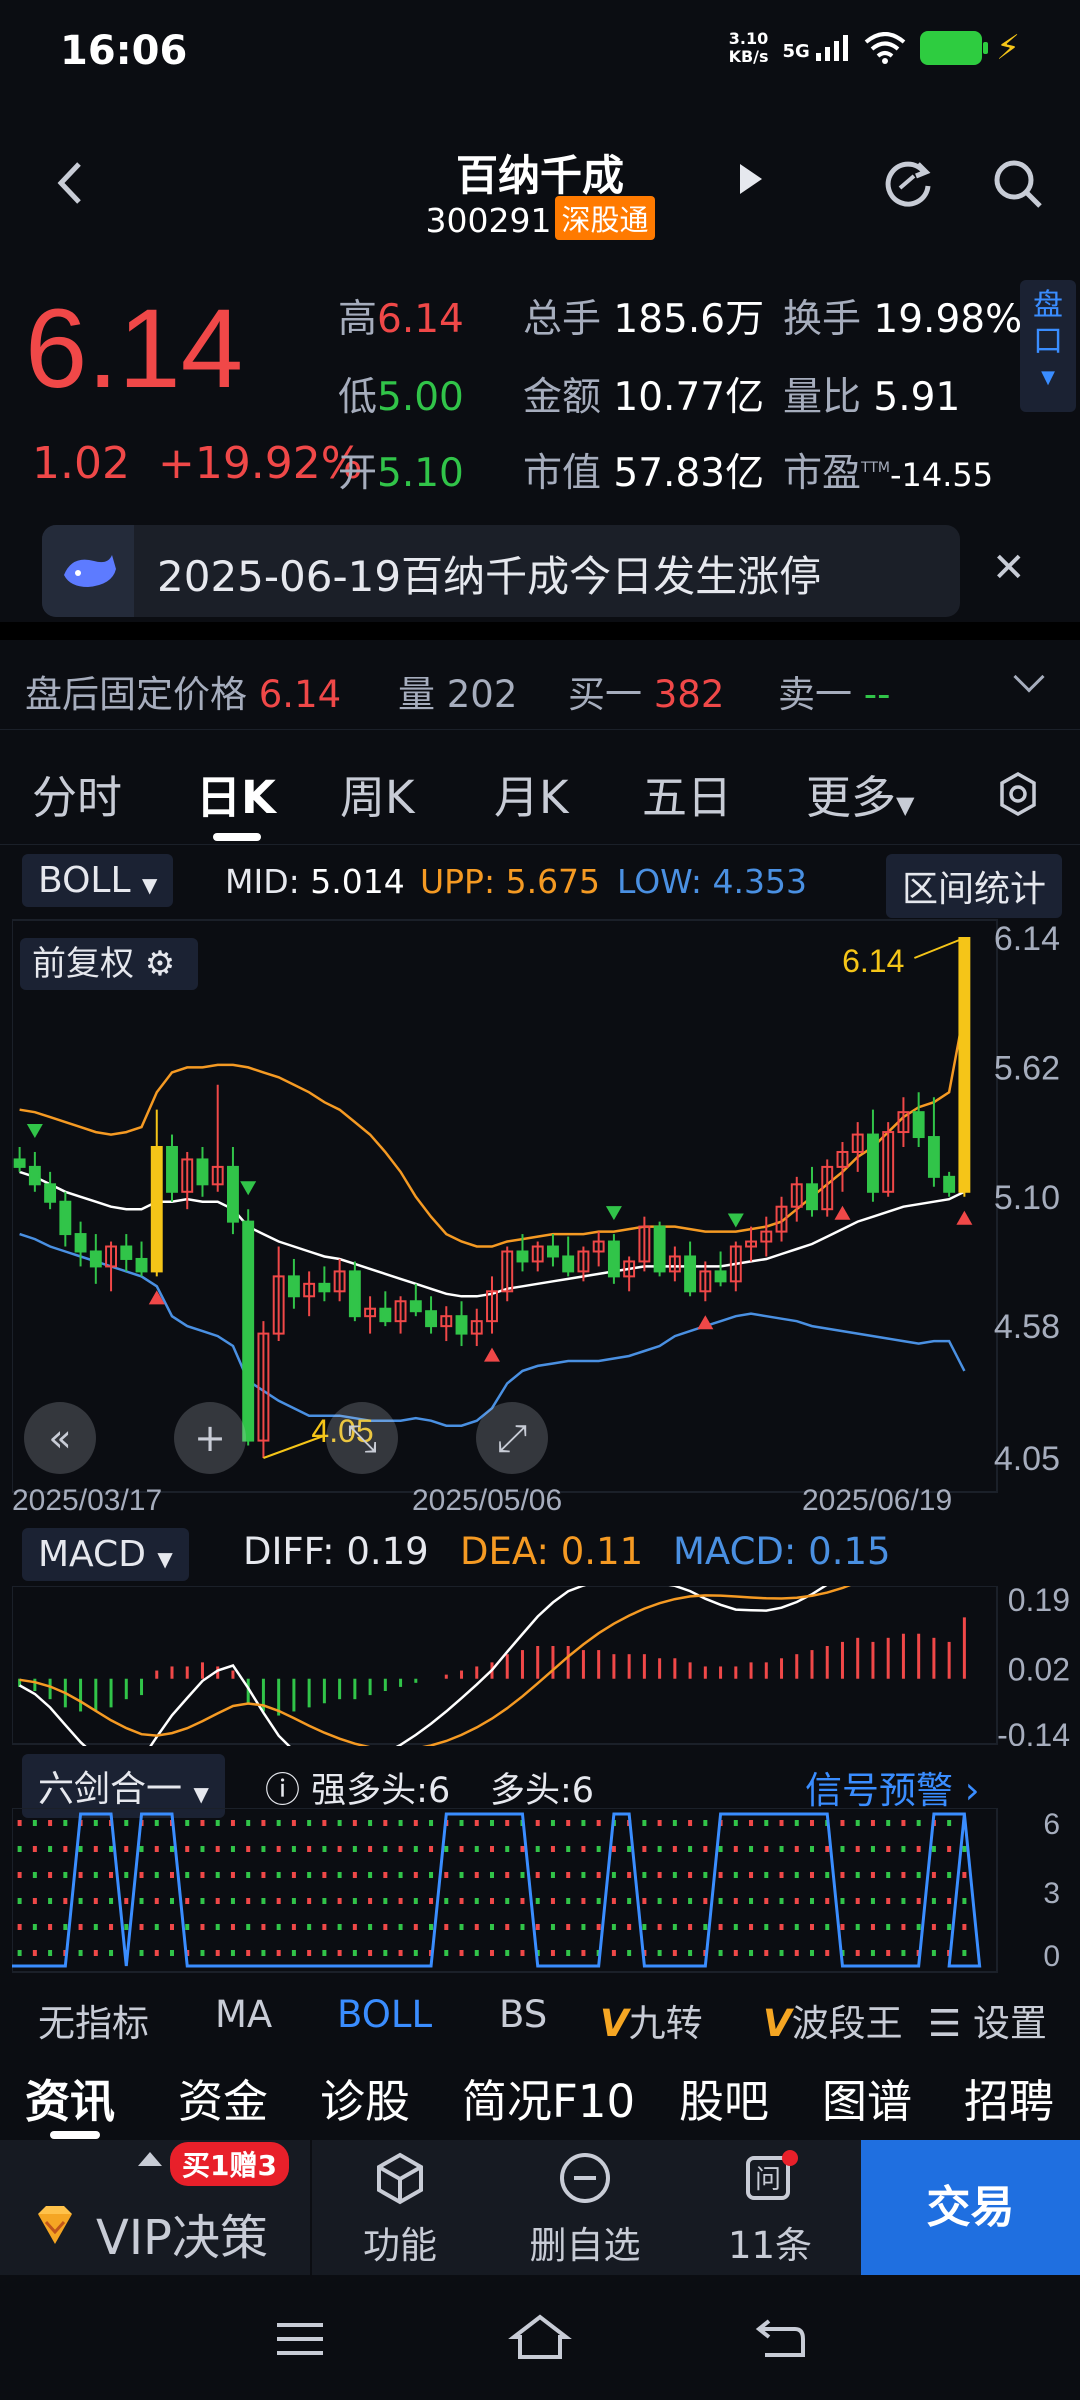  What do you see at coordinates (384, 2014) in the screenshot?
I see `ind-tab-boll: BOLL` at bounding box center [384, 2014].